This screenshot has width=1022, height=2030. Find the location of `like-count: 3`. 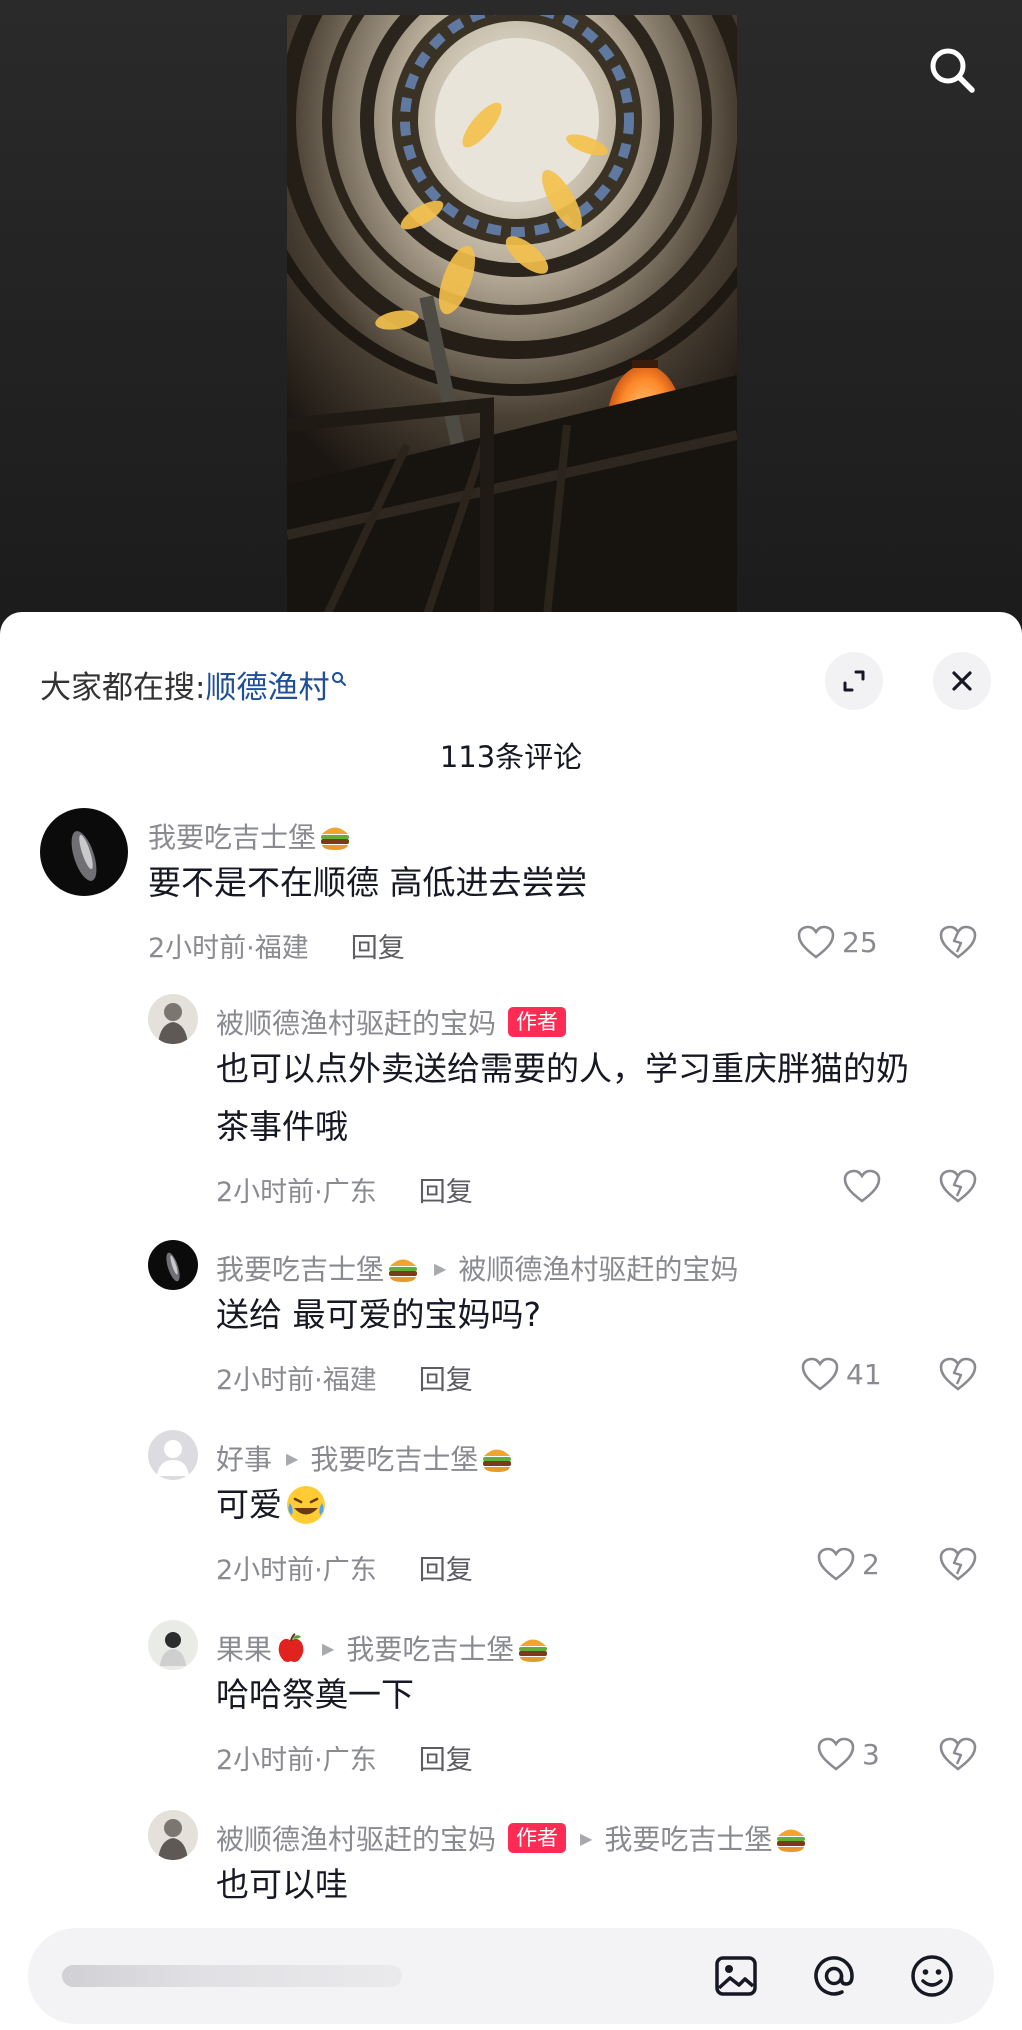

like-count: 3 is located at coordinates (871, 1754).